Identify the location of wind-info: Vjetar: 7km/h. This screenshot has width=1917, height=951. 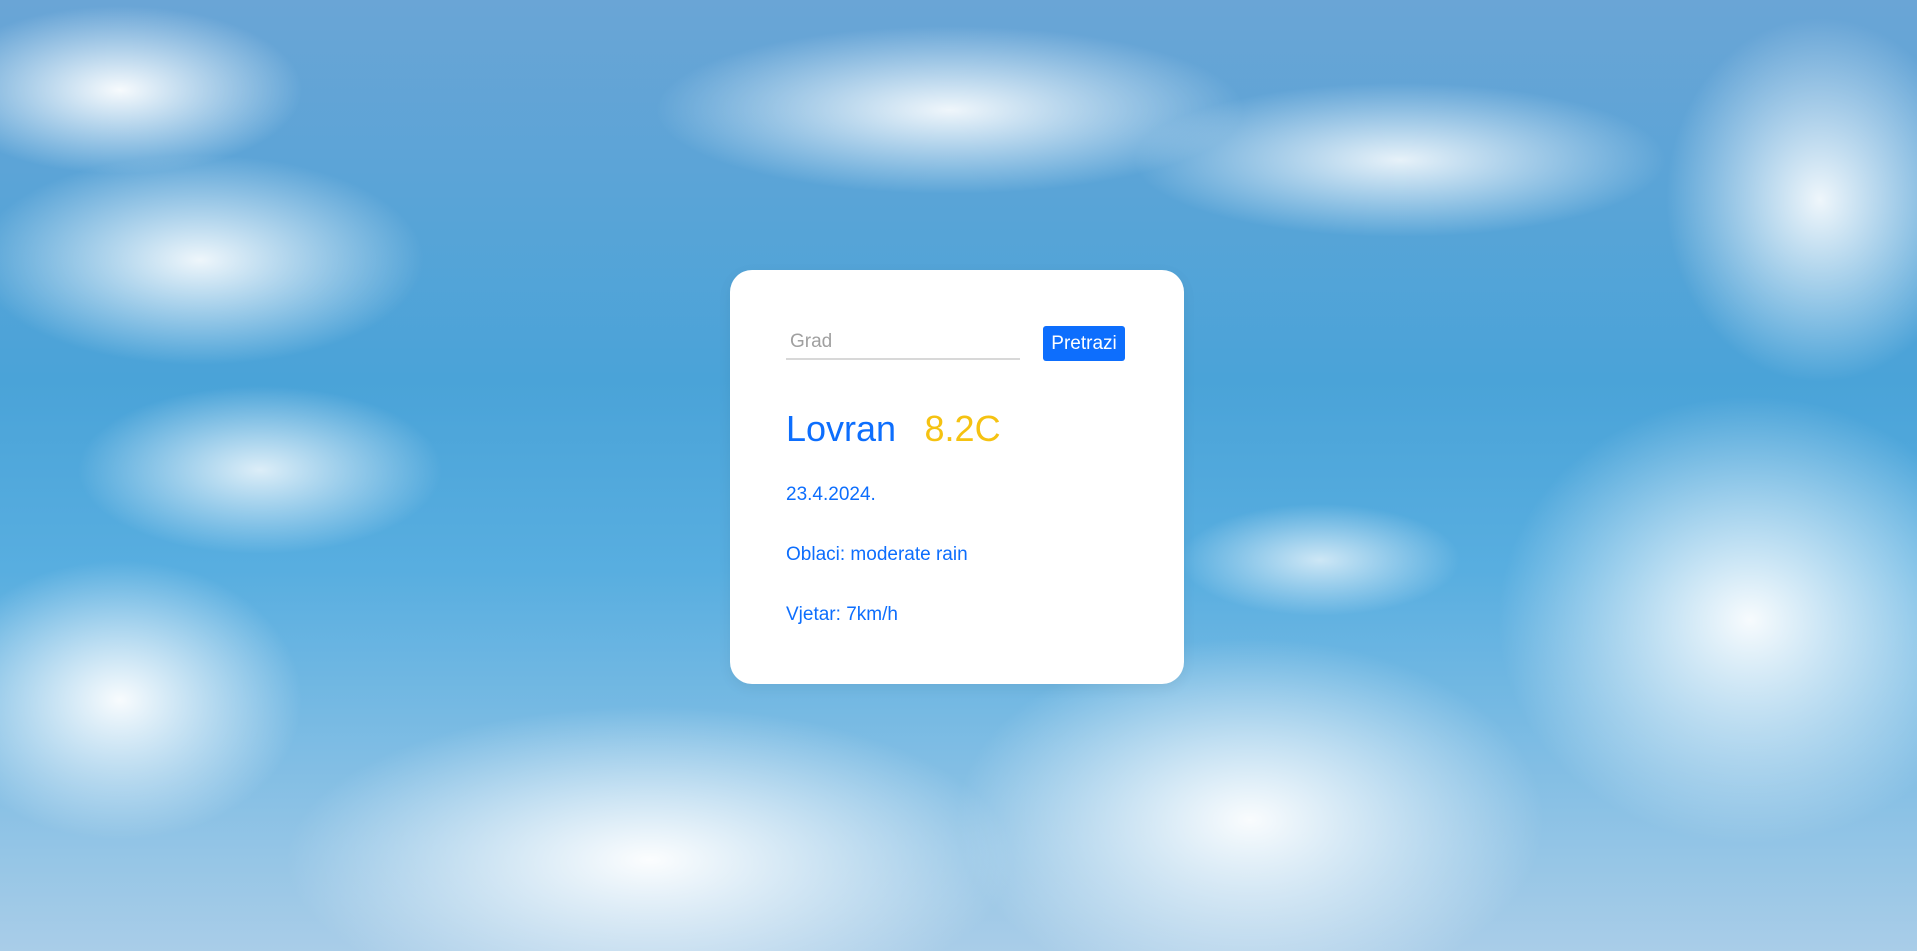
(842, 615).